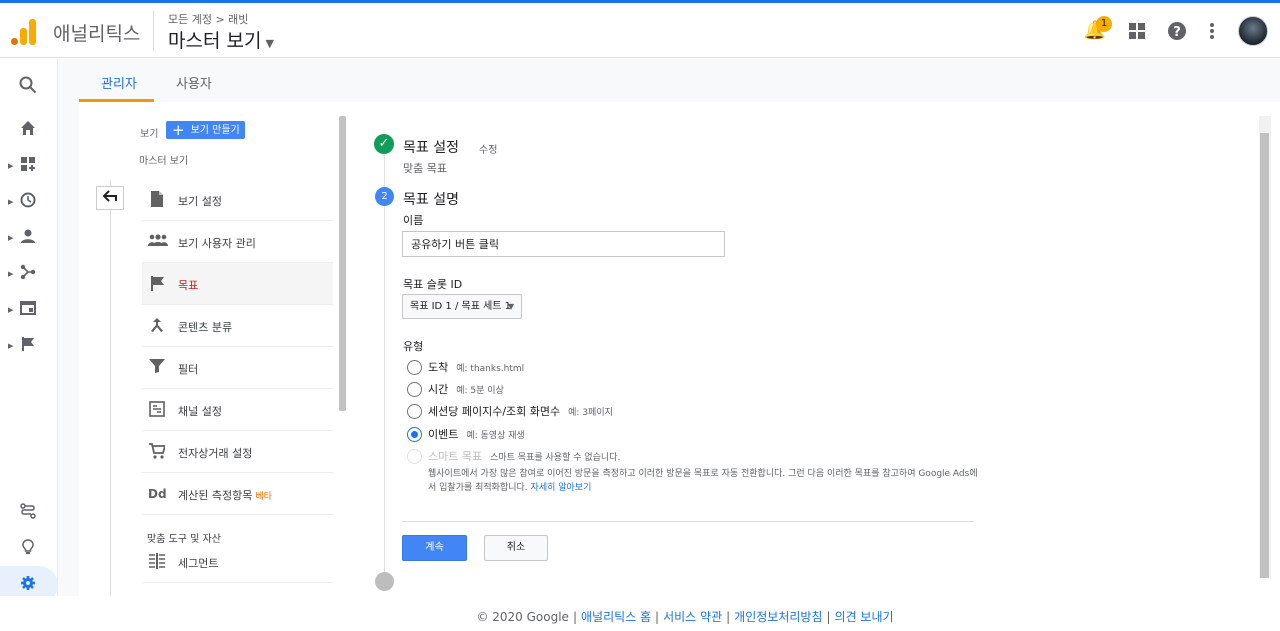 The width and height of the screenshot is (1280, 631). What do you see at coordinates (200, 411) in the screenshot?
I see `menu-item-label: 채널 설정` at bounding box center [200, 411].